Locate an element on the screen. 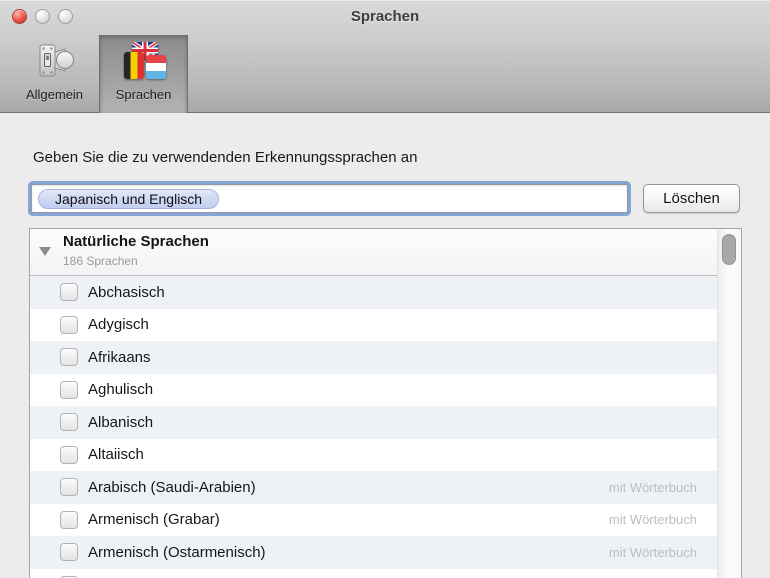 This screenshot has height=578, width=770. belgium-flag-icon is located at coordinates (133, 65).